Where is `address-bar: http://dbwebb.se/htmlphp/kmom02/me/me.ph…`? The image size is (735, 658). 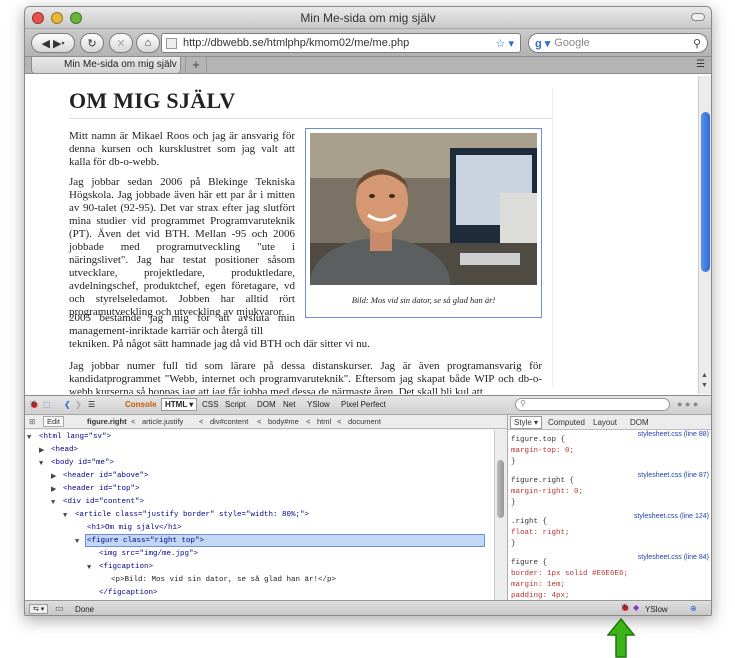
address-bar: http://dbwebb.se/htmlphp/kmom02/me/me.ph… is located at coordinates (341, 43).